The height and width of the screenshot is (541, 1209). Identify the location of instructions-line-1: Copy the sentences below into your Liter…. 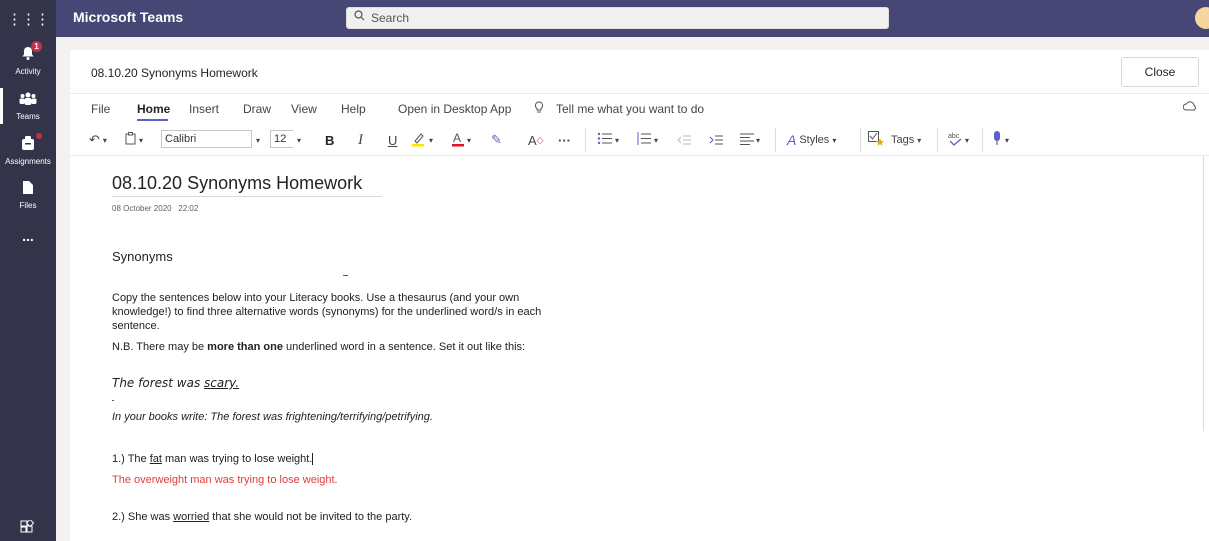
(315, 298).